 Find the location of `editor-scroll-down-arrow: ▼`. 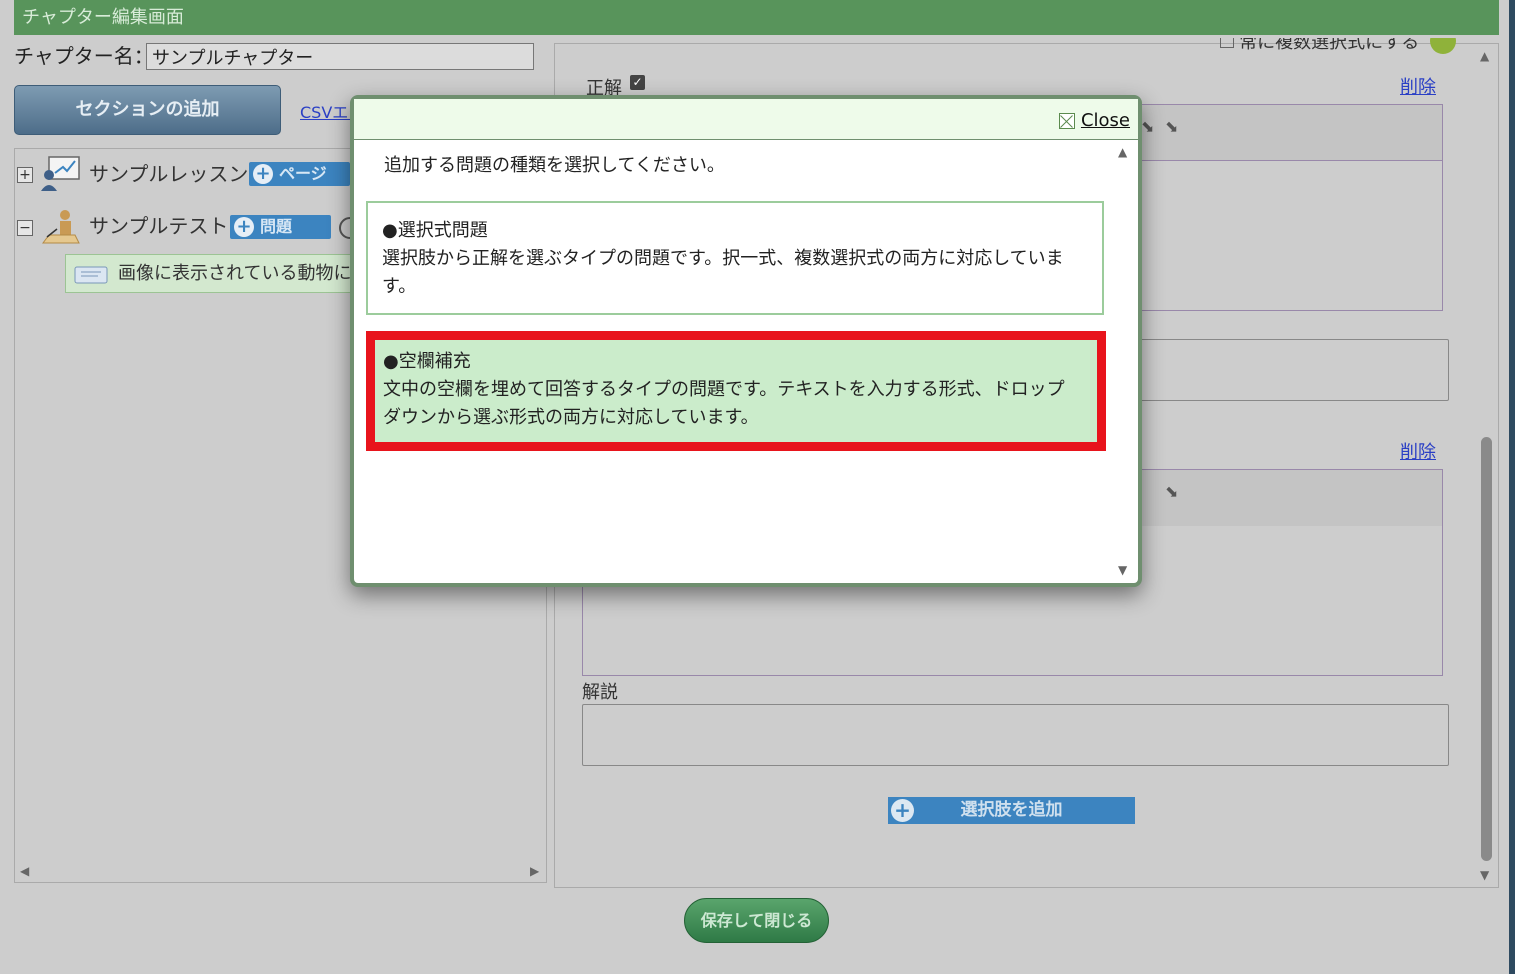

editor-scroll-down-arrow: ▼ is located at coordinates (1484, 875).